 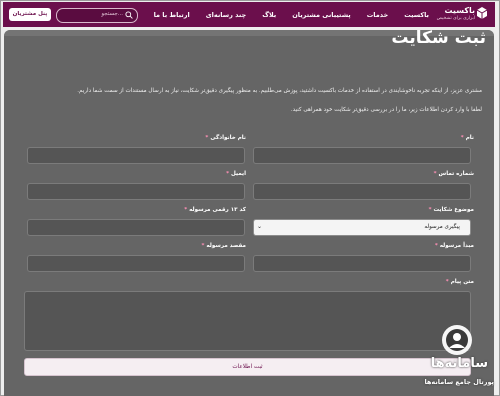 I want to click on nav-item-support: پشتیبانی مشتریان, so click(x=321, y=15).